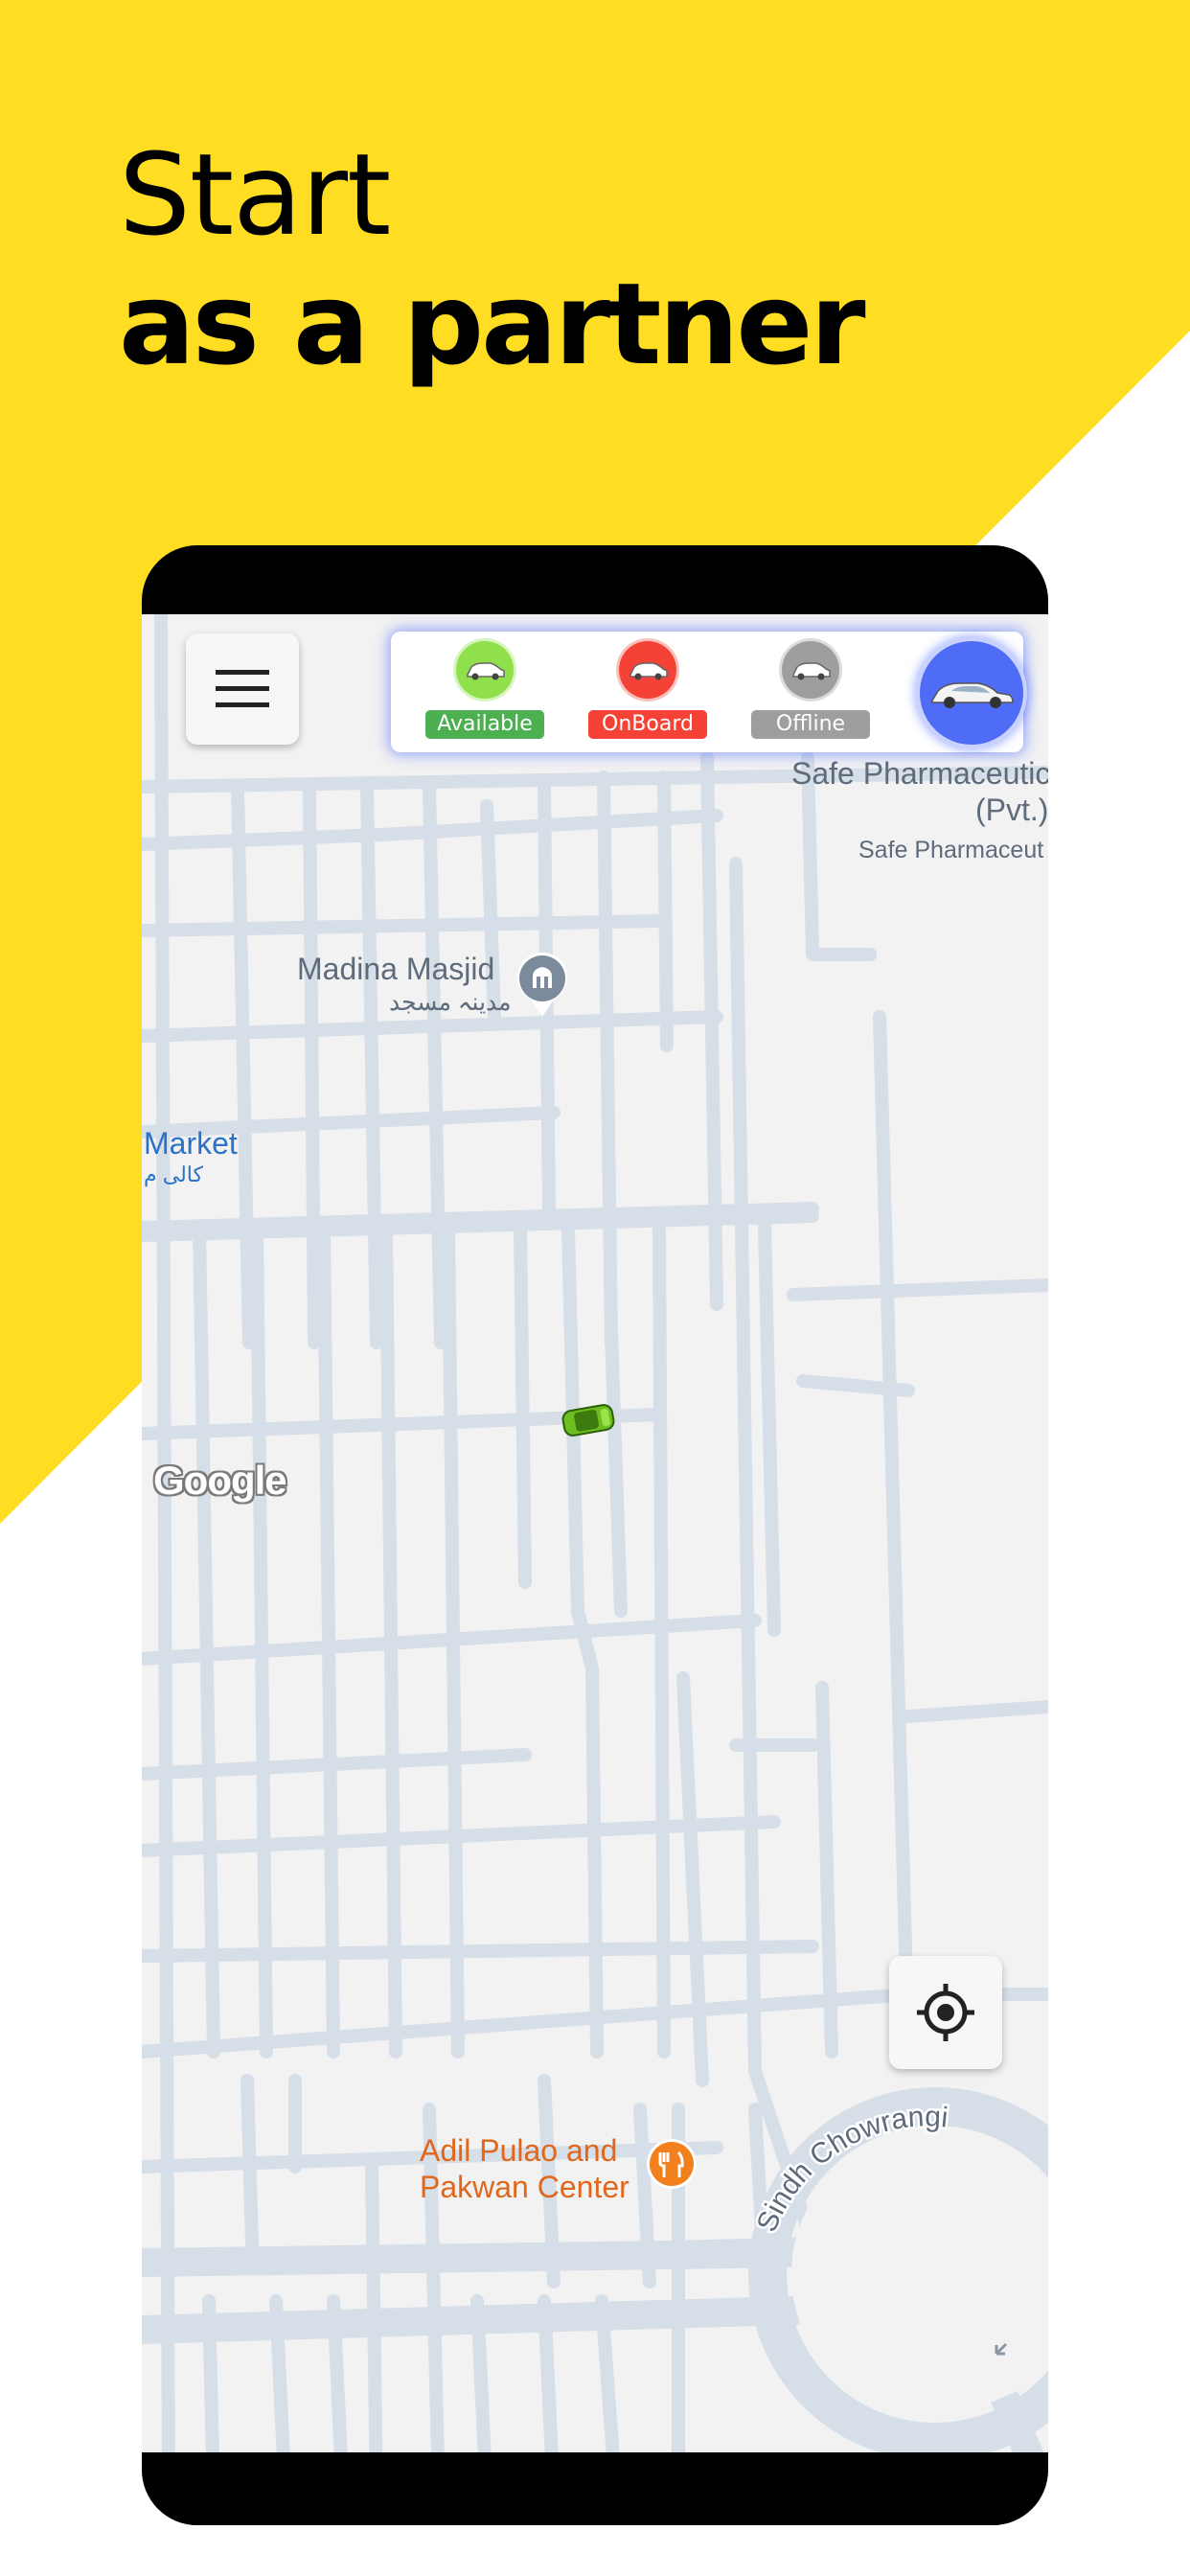  Describe the element at coordinates (519, 2150) in the screenshot. I see `poi-adil-line1: Adil Pulao and` at that location.